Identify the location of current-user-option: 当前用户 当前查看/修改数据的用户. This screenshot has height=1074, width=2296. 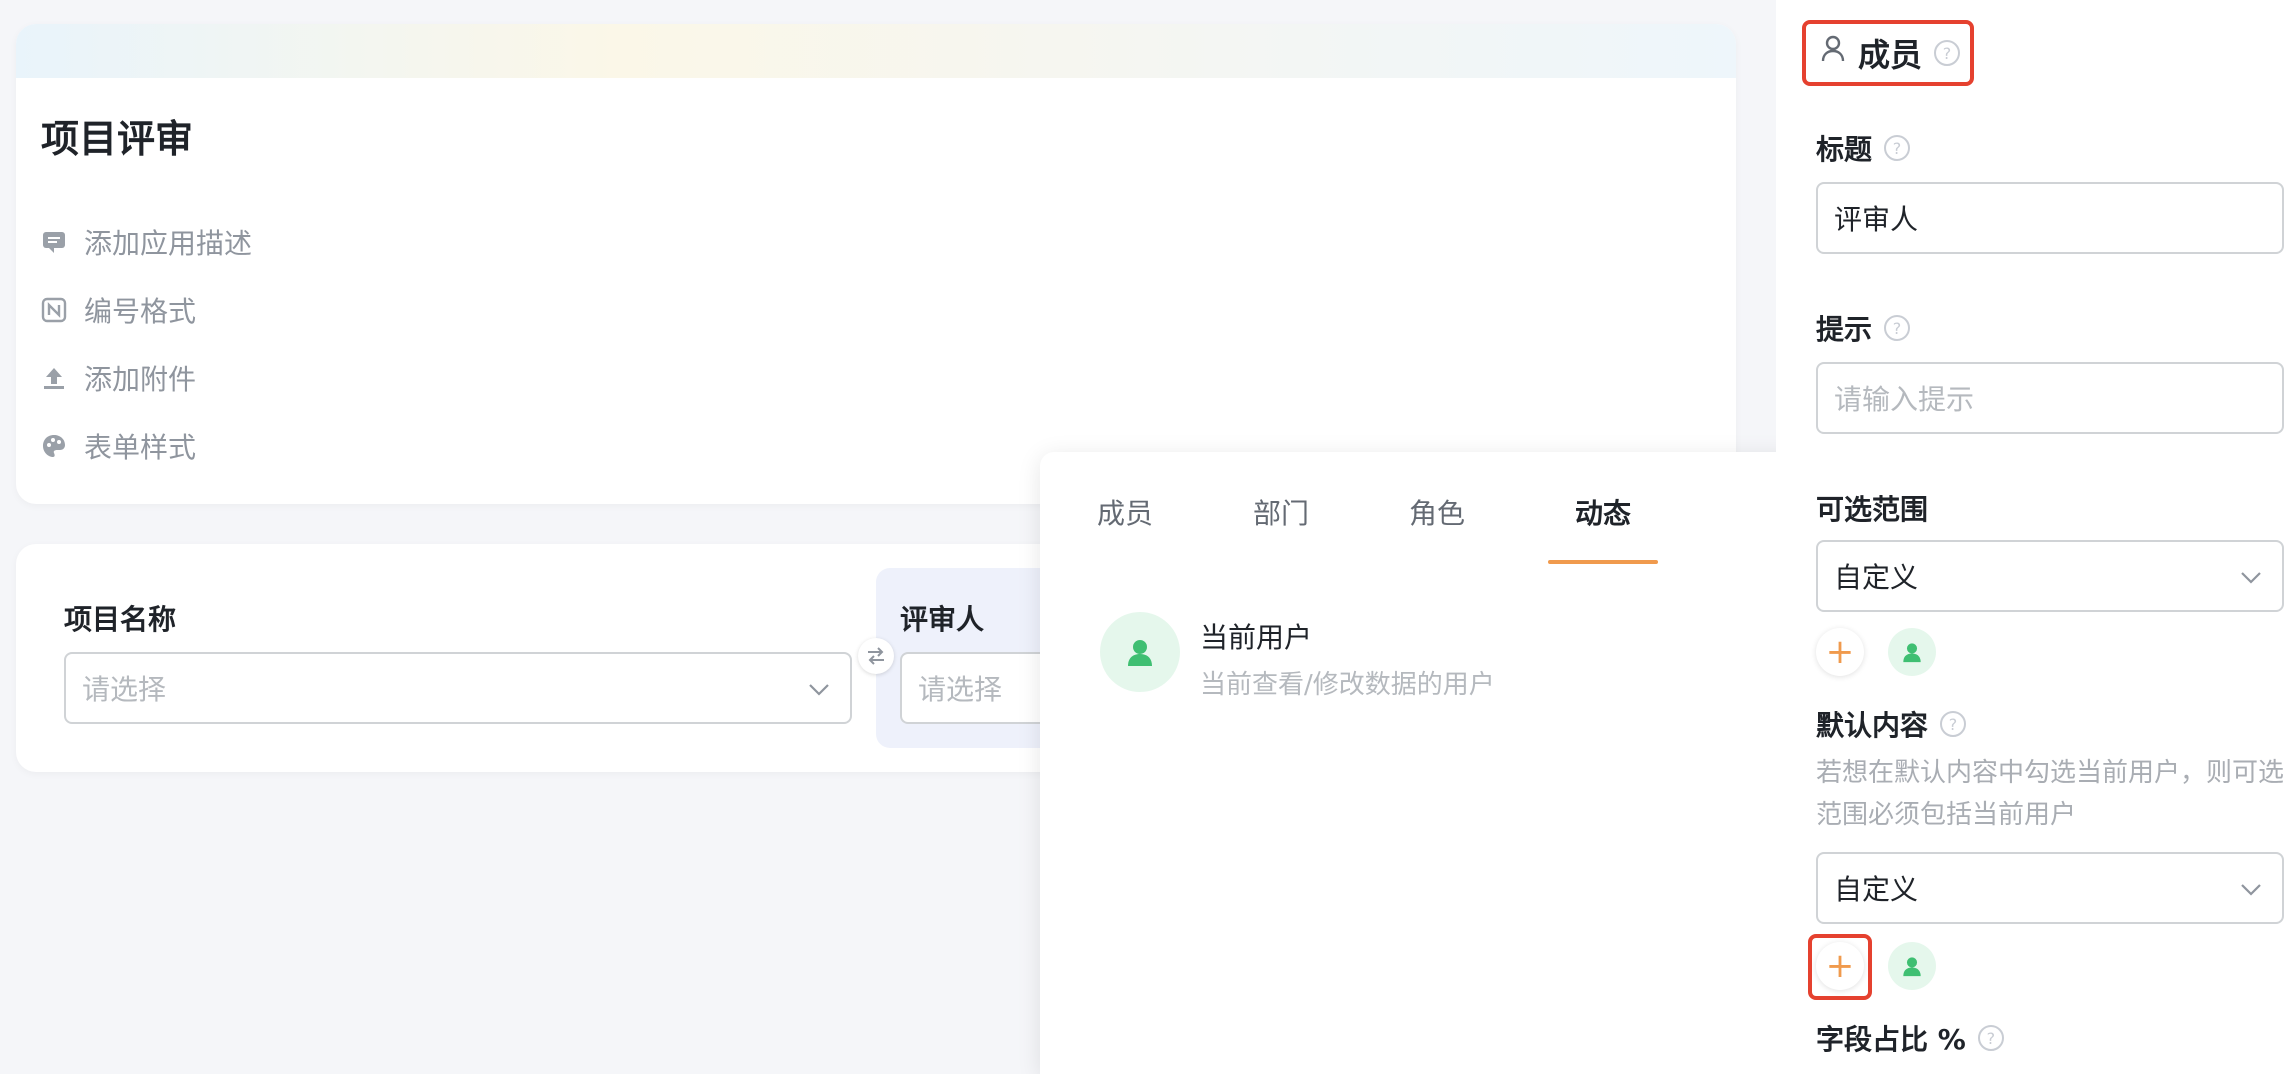
(1454, 660).